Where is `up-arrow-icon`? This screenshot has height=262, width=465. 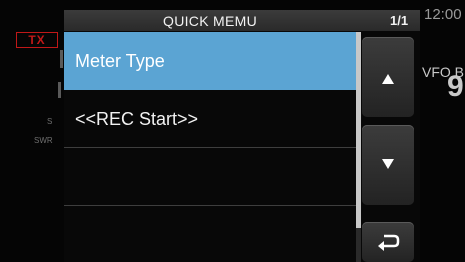
up-arrow-icon is located at coordinates (388, 79).